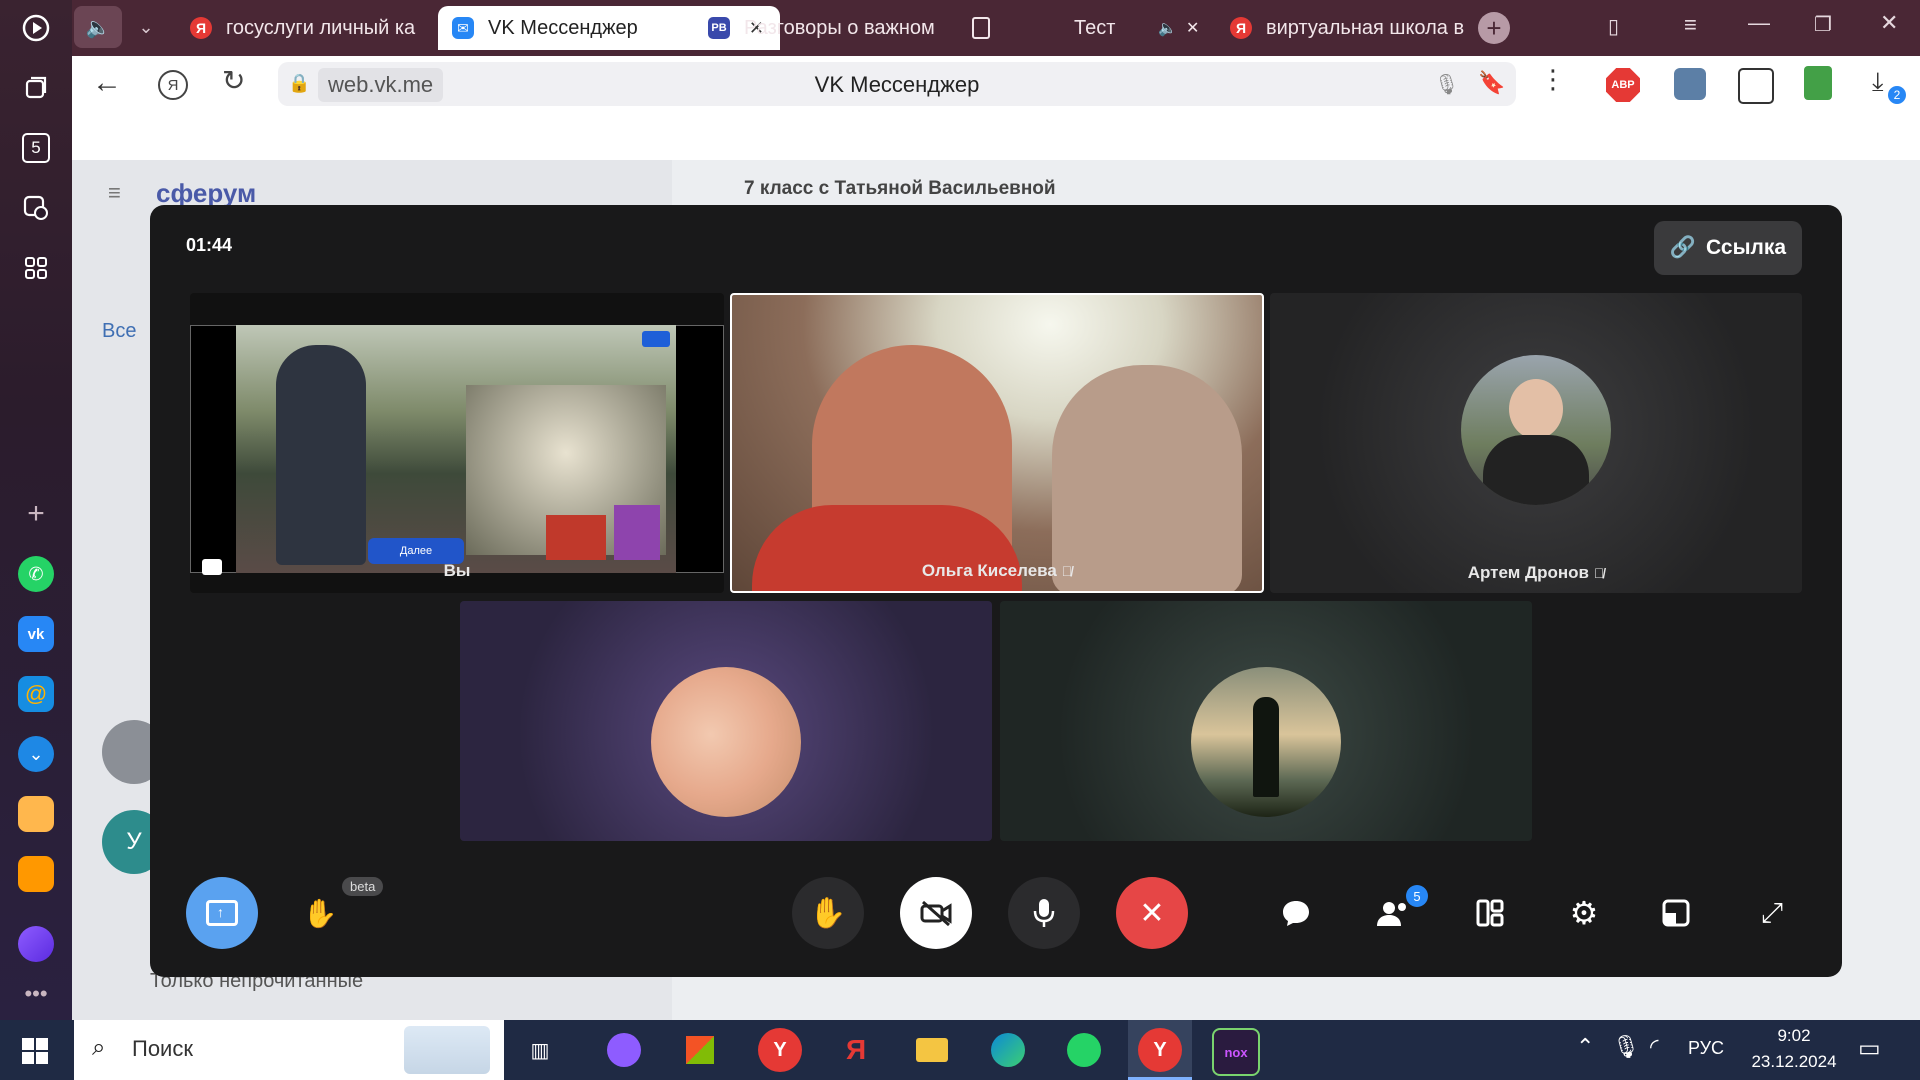 The width and height of the screenshot is (1920, 1080). I want to click on microphone-tray-icon: 🎙, so click(1626, 1047).